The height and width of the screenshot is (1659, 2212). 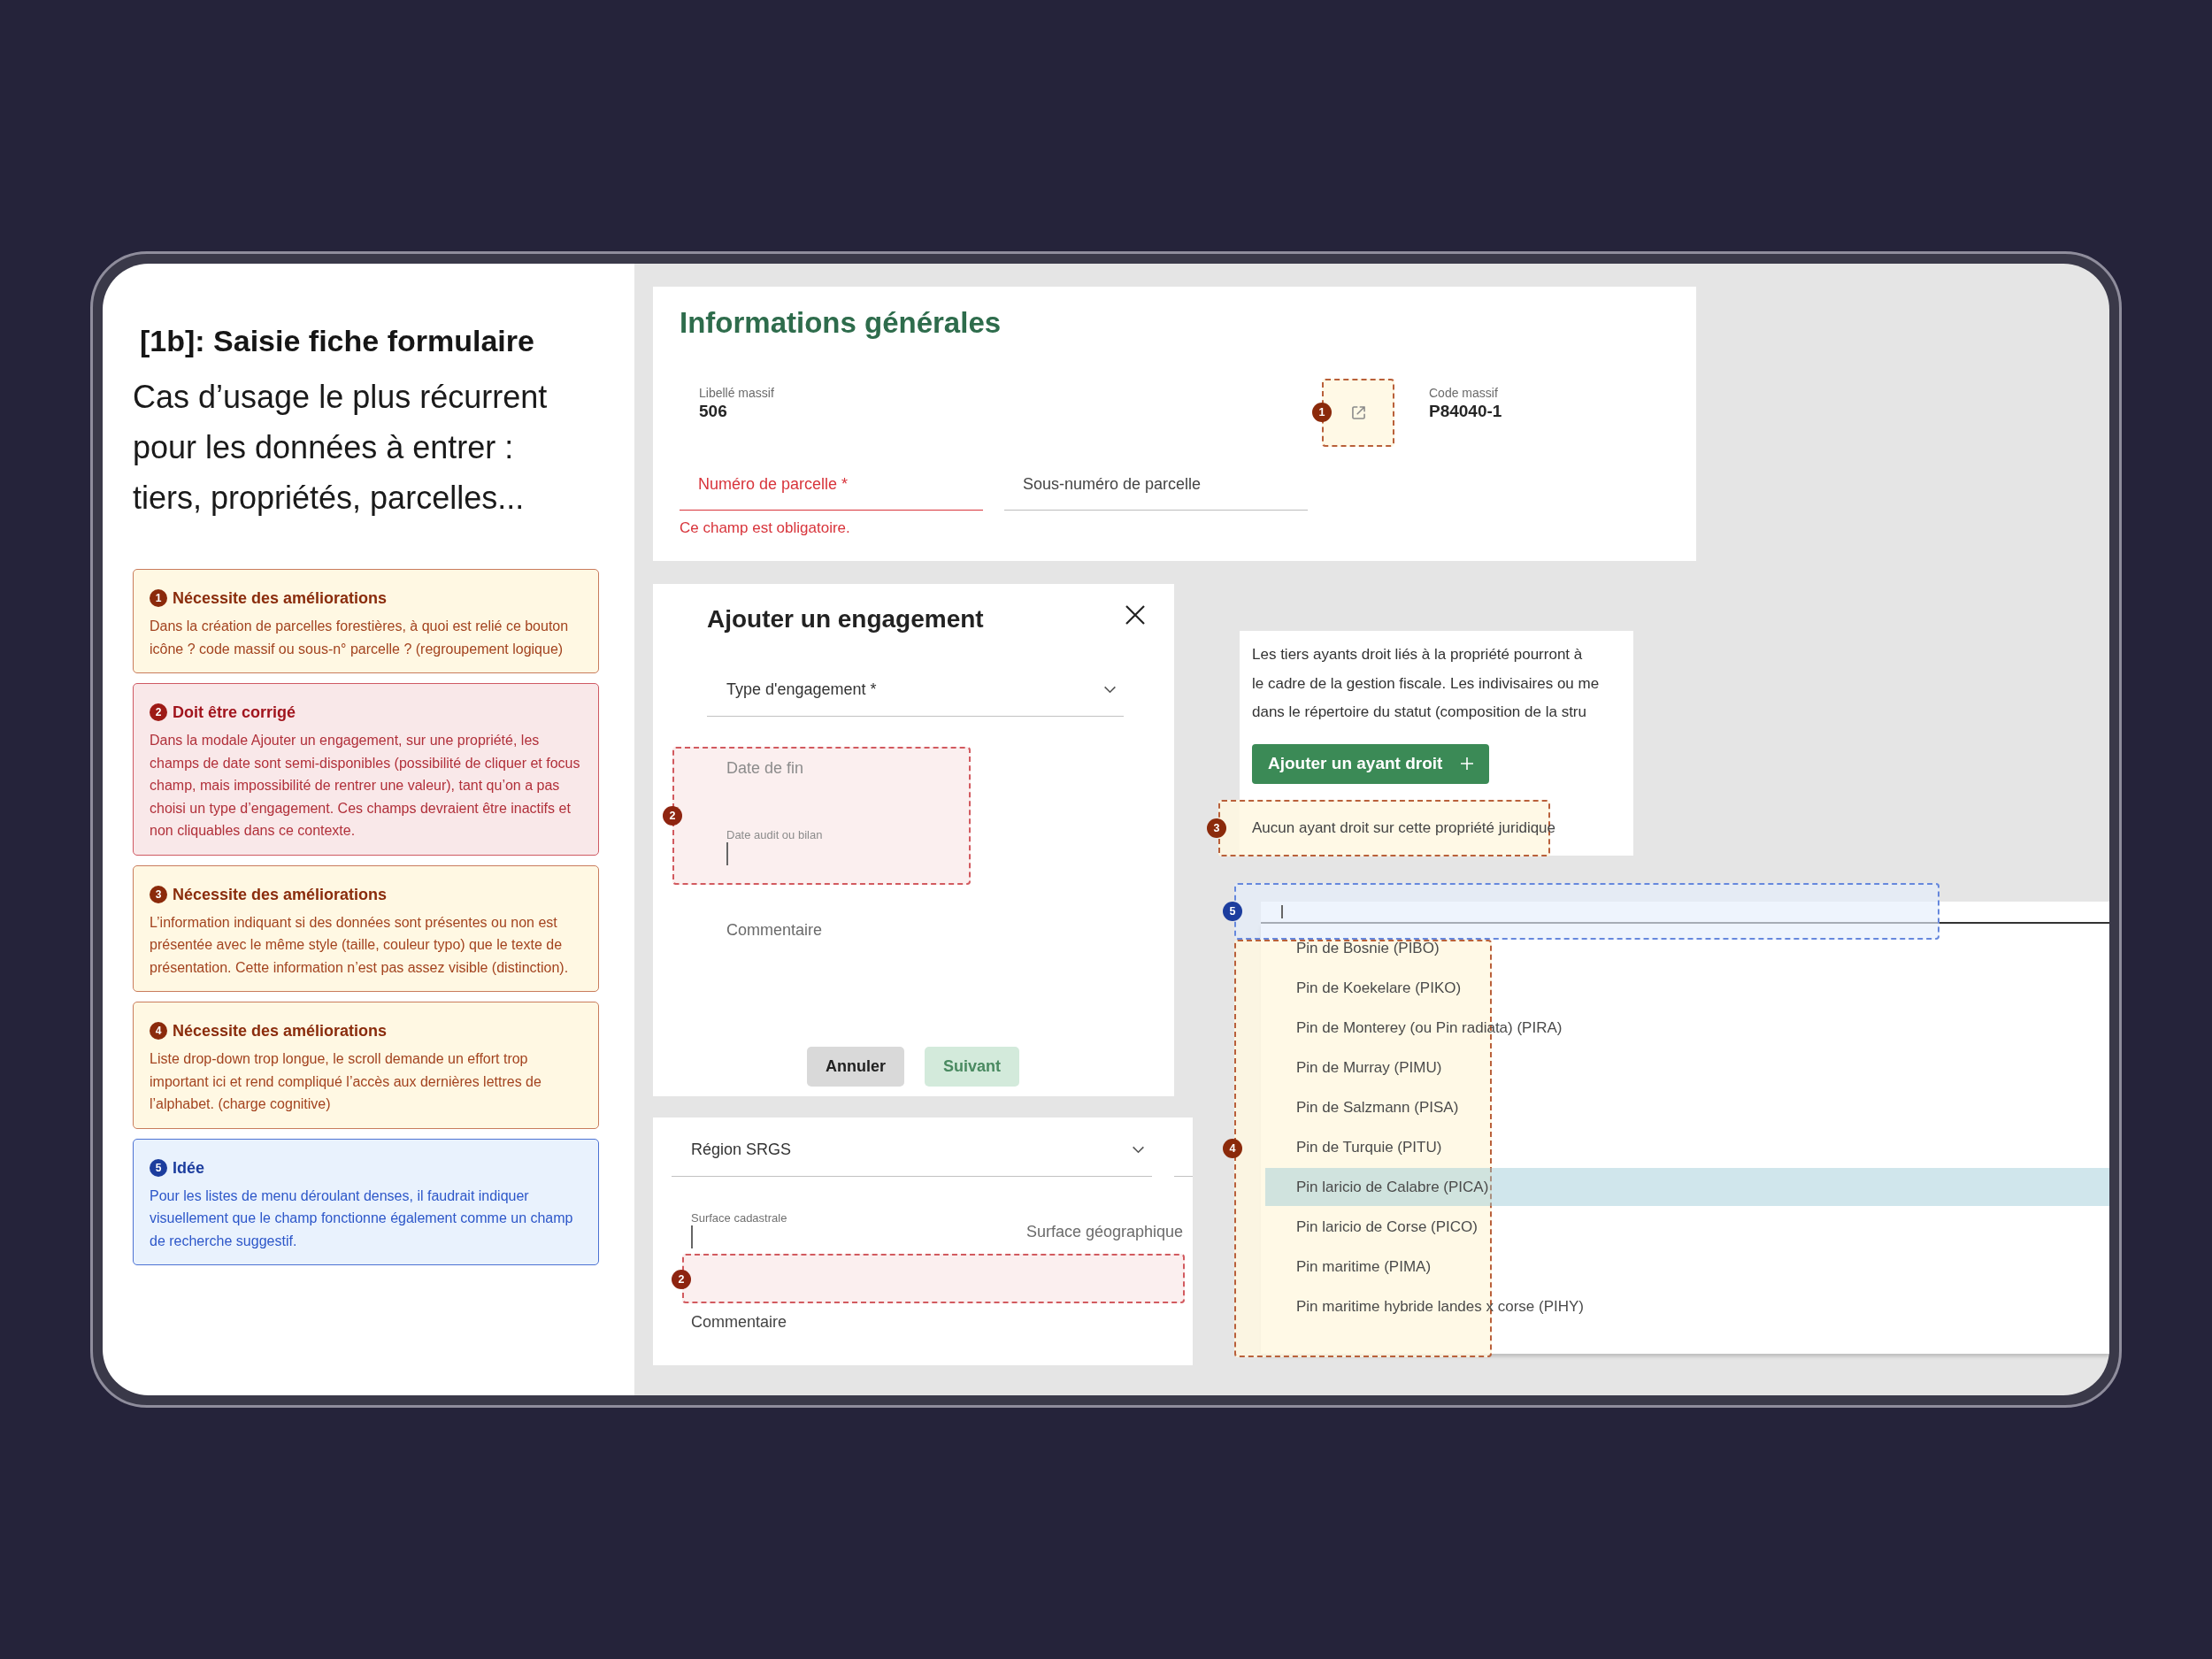 I want to click on dropdown-option: Pin de Bosnie (PIBO), so click(x=1687, y=948).